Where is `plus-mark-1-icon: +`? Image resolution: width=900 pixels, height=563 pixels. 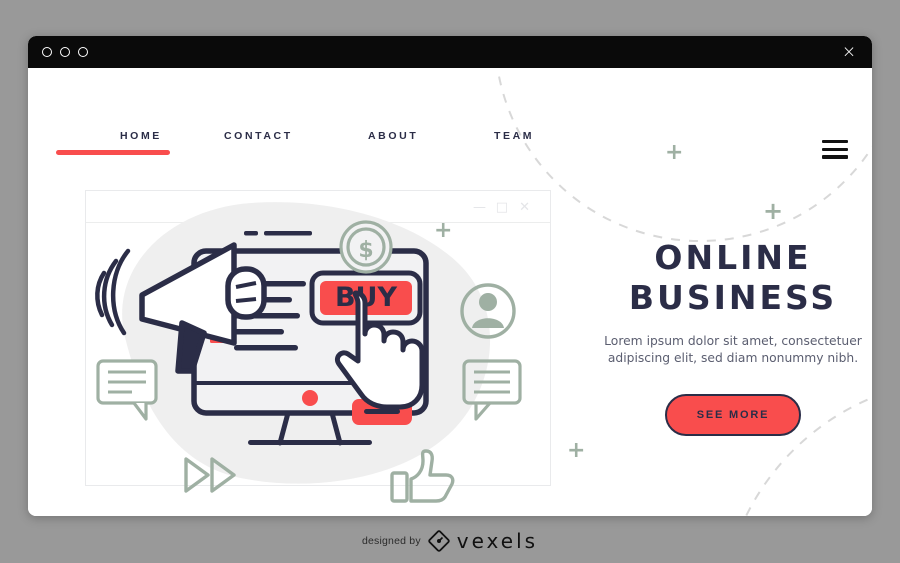 plus-mark-1-icon: + is located at coordinates (674, 152).